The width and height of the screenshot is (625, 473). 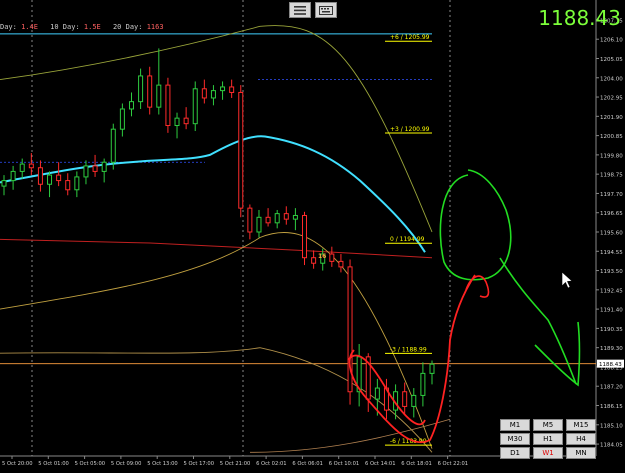 What do you see at coordinates (611, 195) in the screenshot?
I see `y-tick-label: 1197.70` at bounding box center [611, 195].